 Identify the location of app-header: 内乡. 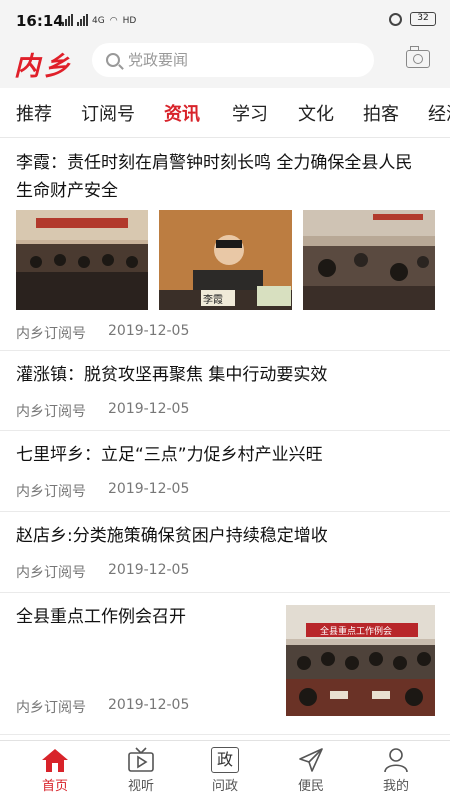
(225, 64).